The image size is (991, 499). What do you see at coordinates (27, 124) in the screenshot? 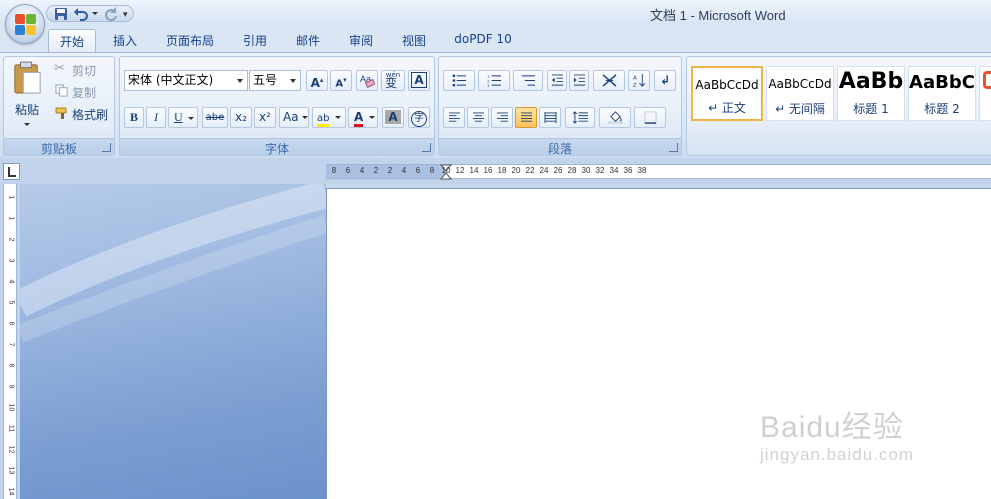
I see `paste-dropdown-icon` at bounding box center [27, 124].